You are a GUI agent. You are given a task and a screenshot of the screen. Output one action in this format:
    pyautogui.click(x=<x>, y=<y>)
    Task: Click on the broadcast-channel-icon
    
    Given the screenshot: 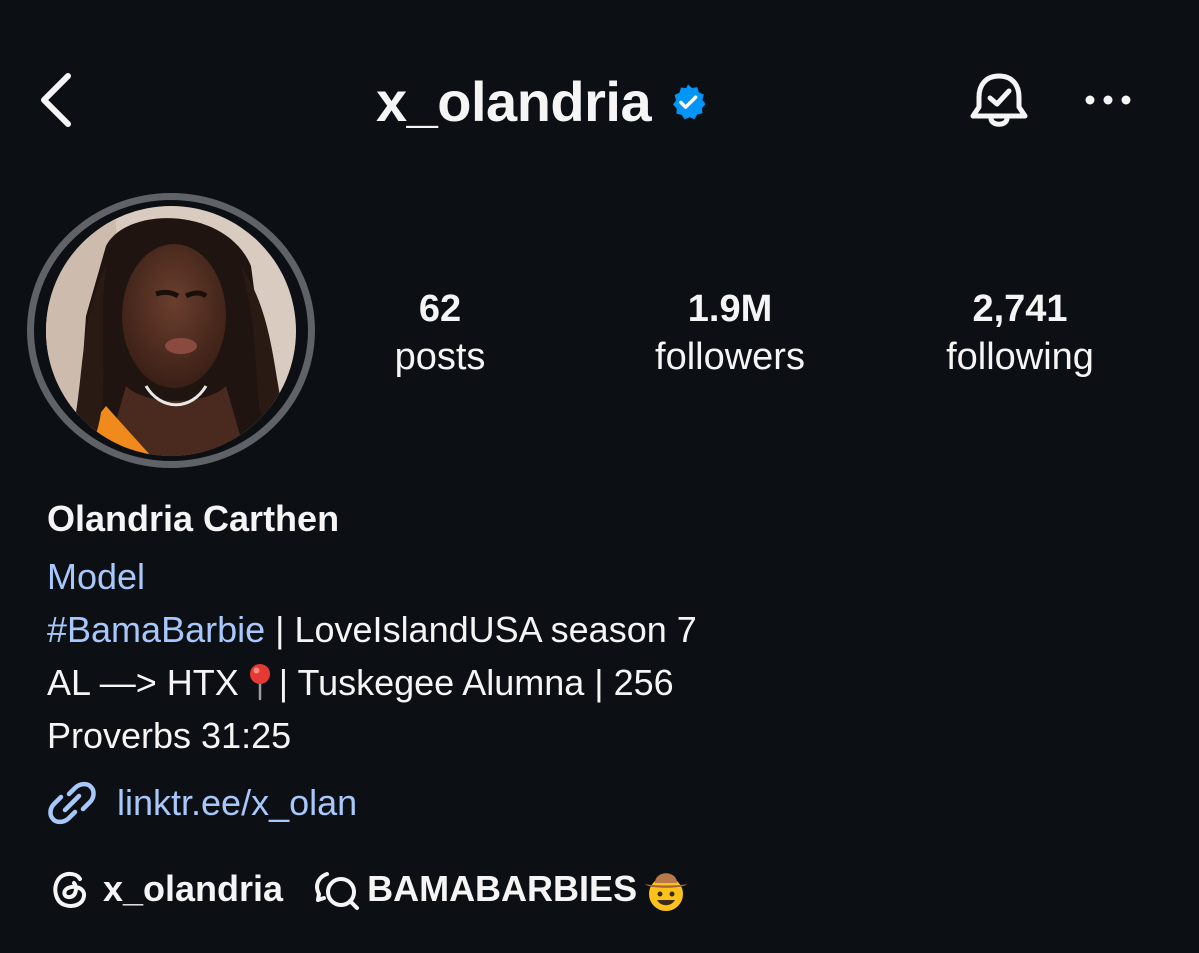 What is the action you would take?
    pyautogui.click(x=337, y=891)
    